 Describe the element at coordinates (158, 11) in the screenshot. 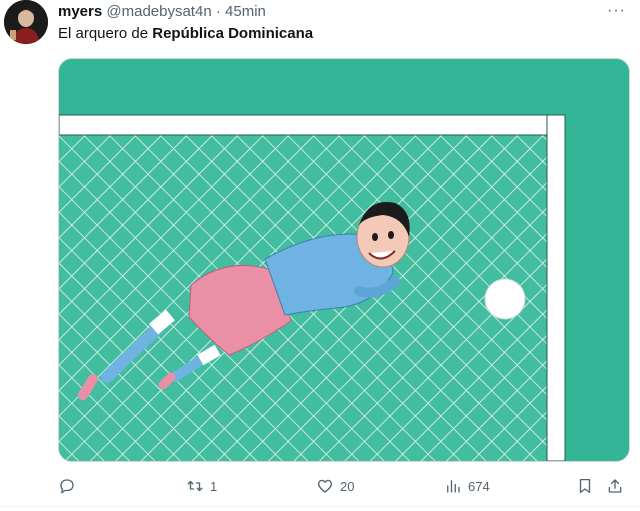

I see `user-handle: @madebysat4n` at that location.